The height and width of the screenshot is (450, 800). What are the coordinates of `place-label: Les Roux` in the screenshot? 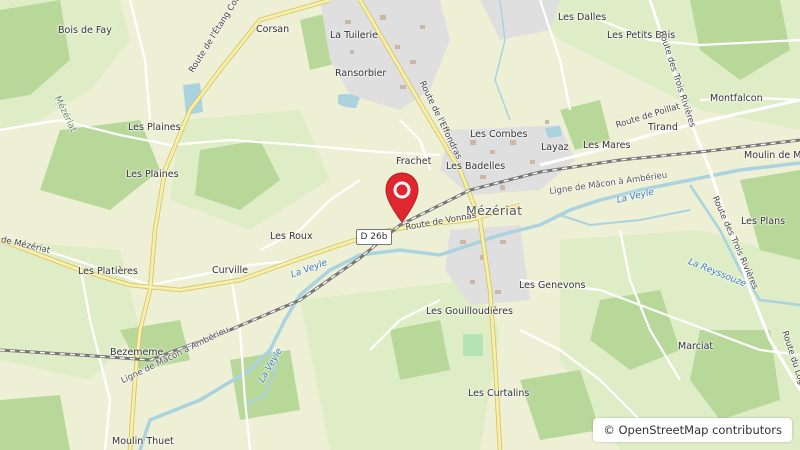 It's located at (291, 236).